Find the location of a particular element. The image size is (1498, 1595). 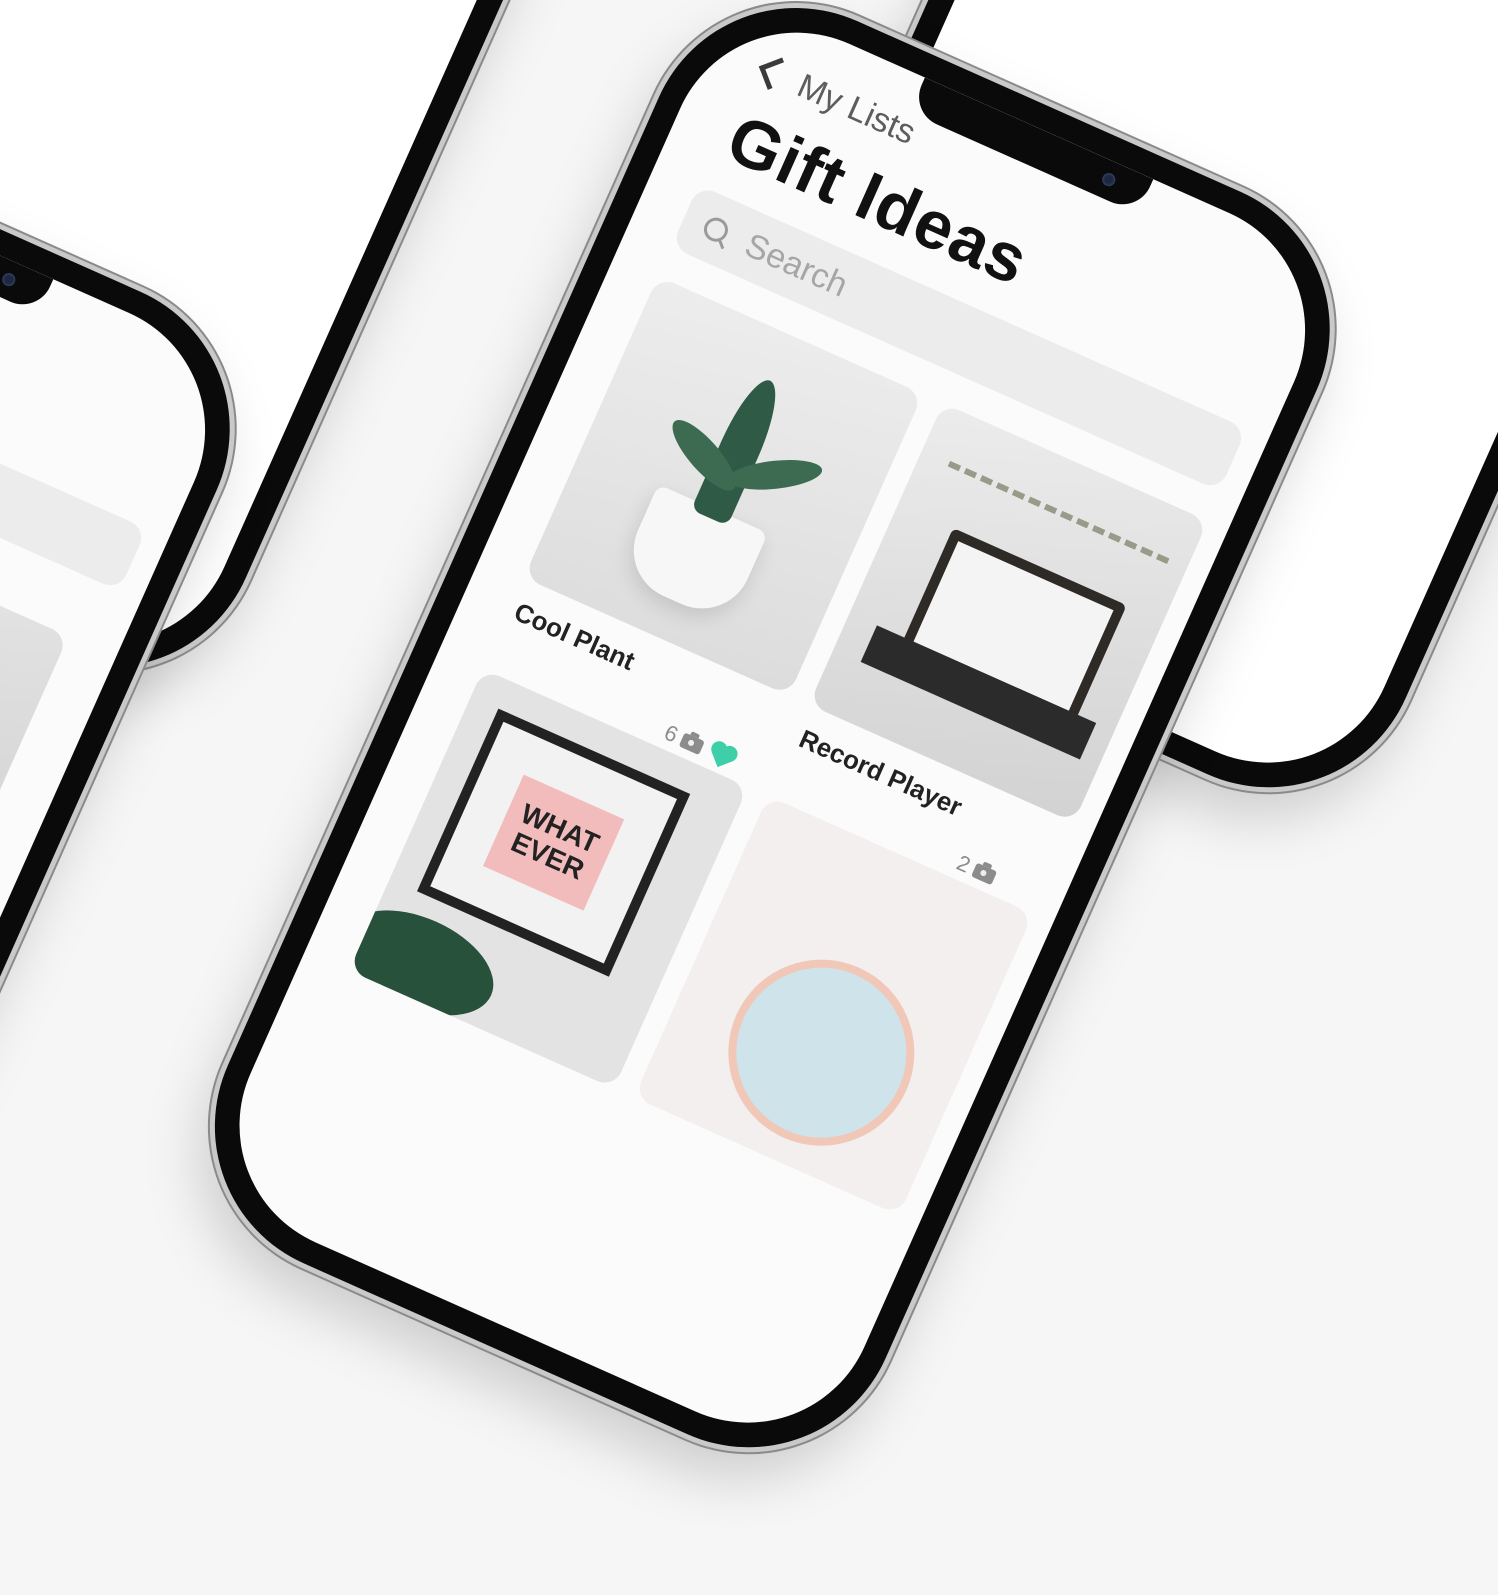

print-text: WHAT EVER is located at coordinates (555, 841).